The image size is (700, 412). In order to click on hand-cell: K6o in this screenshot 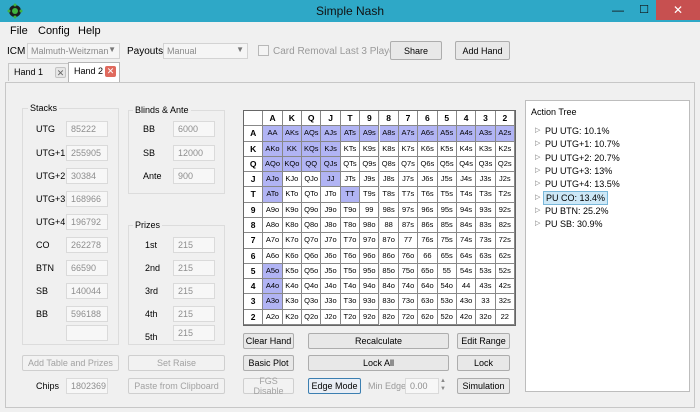, I will do `click(292, 256)`.